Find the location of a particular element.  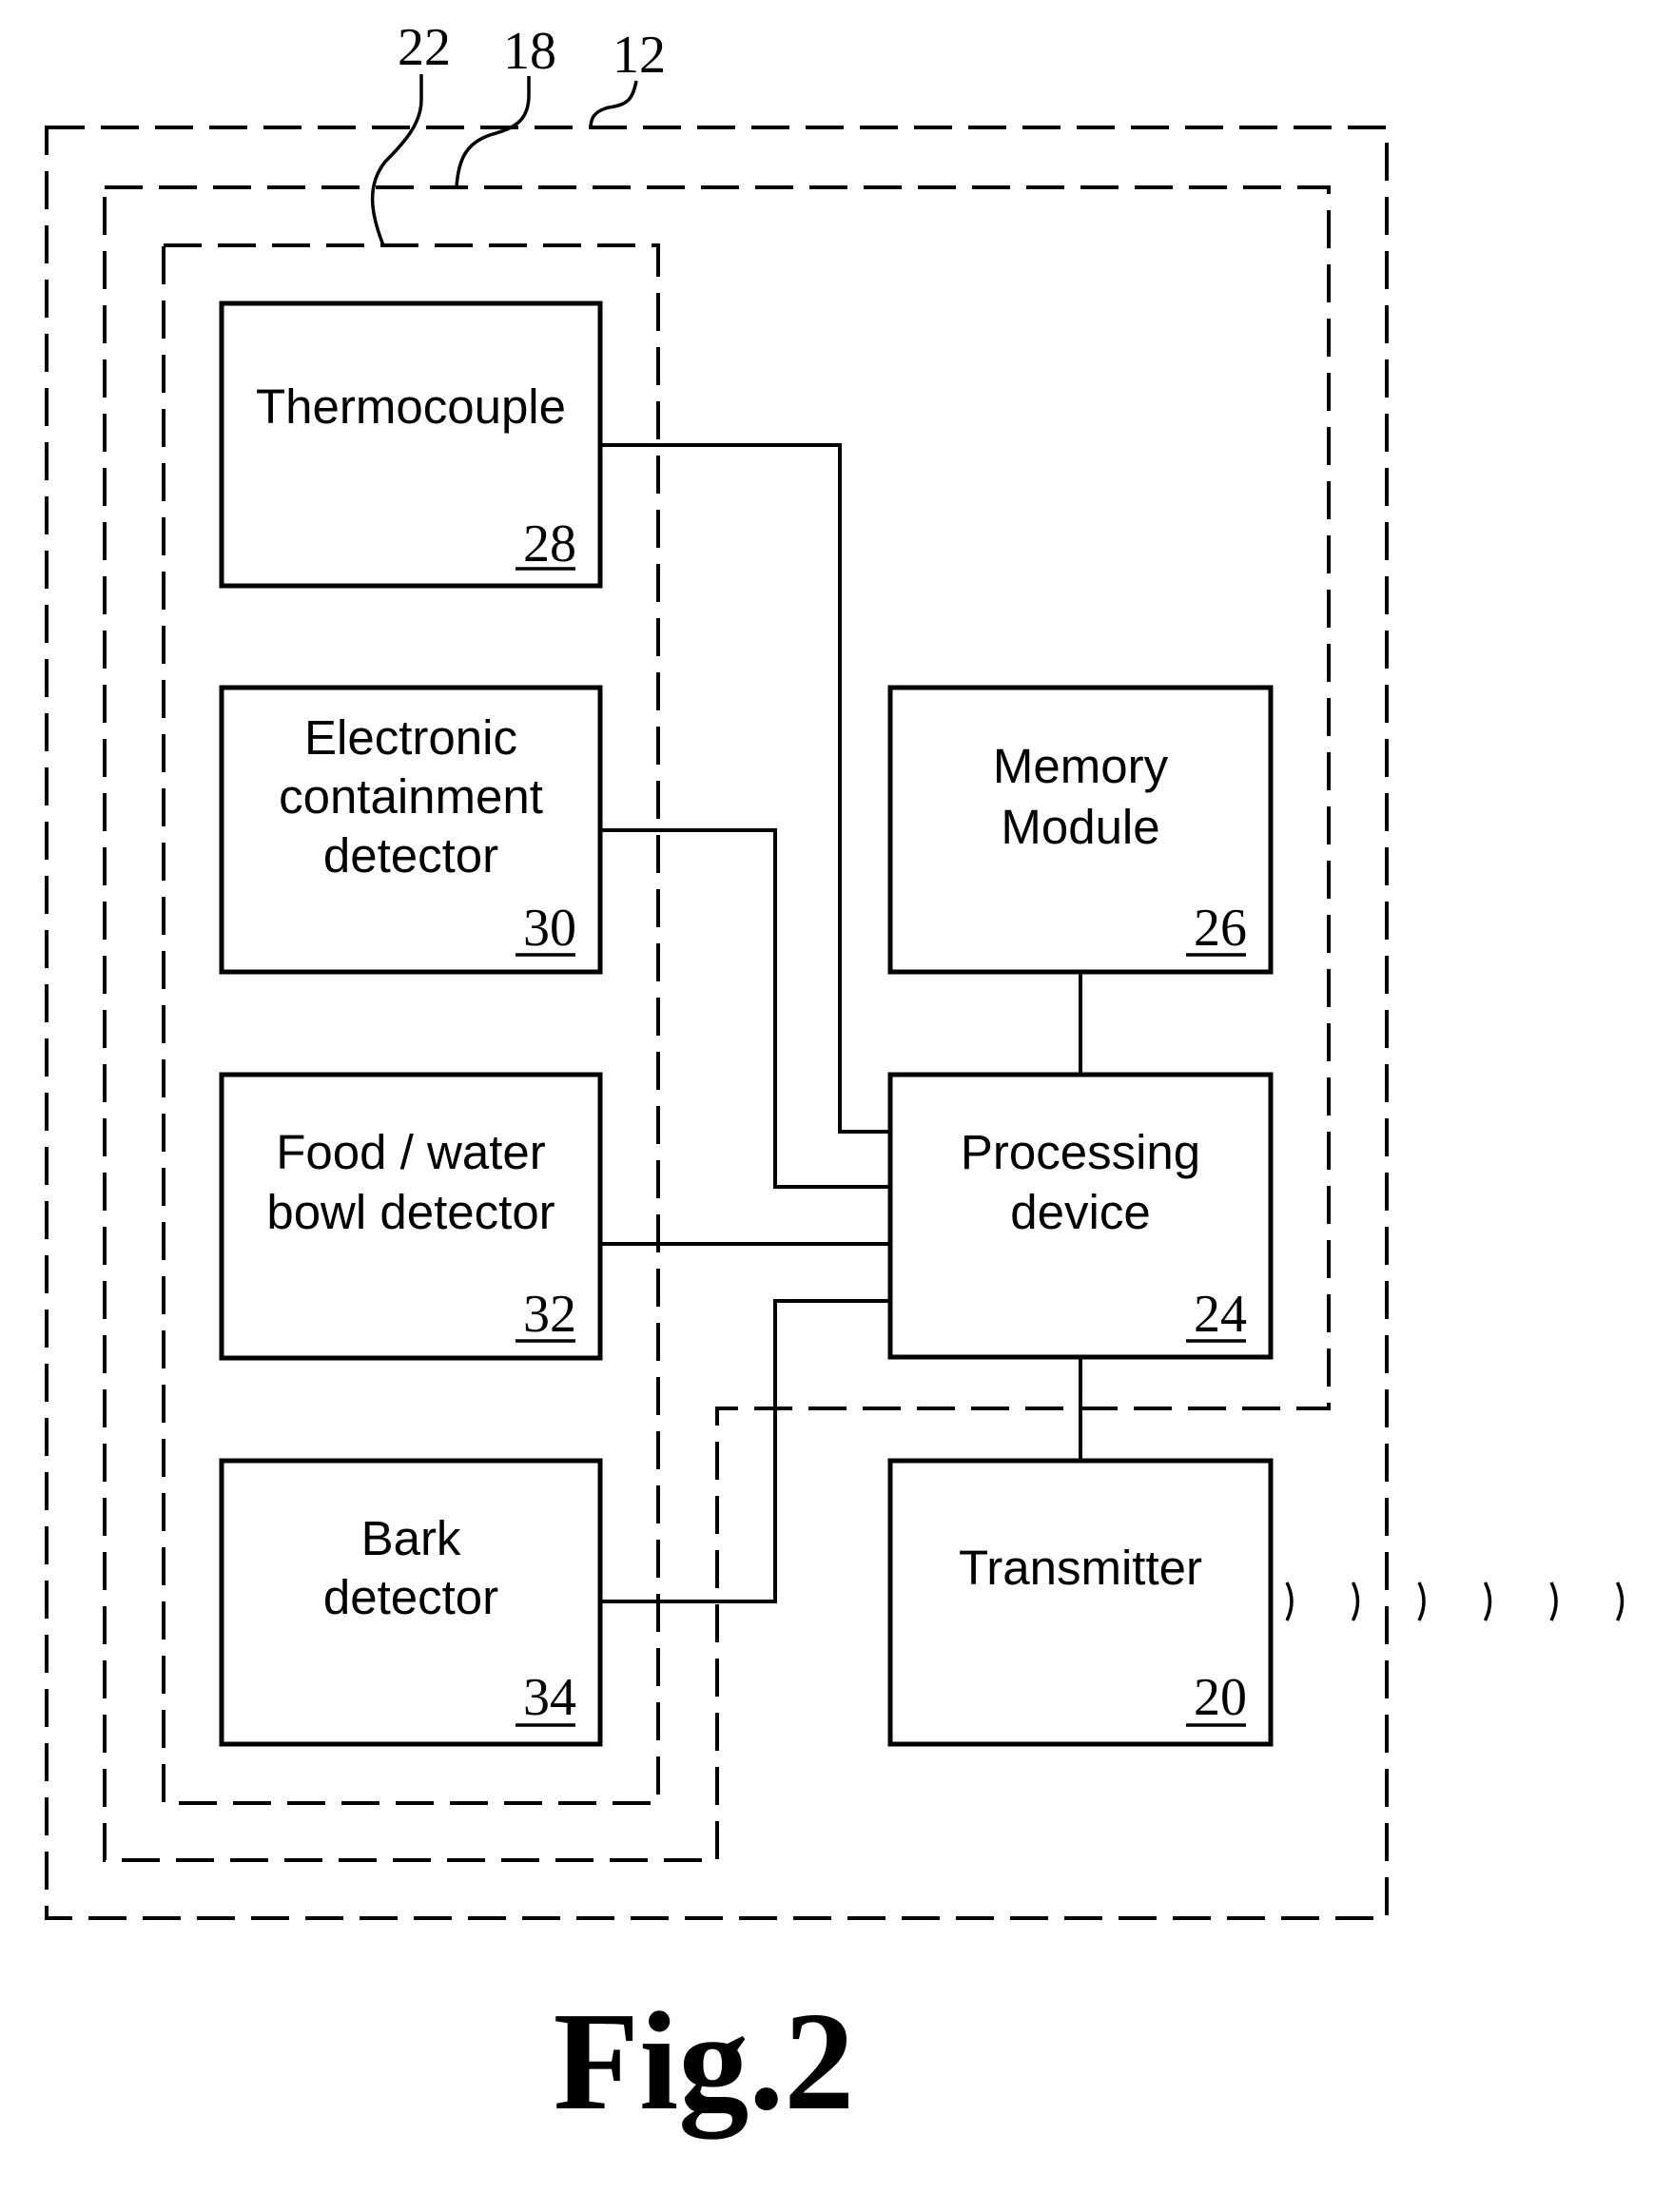

block-containment-label-line1: Electronic is located at coordinates (410, 737).